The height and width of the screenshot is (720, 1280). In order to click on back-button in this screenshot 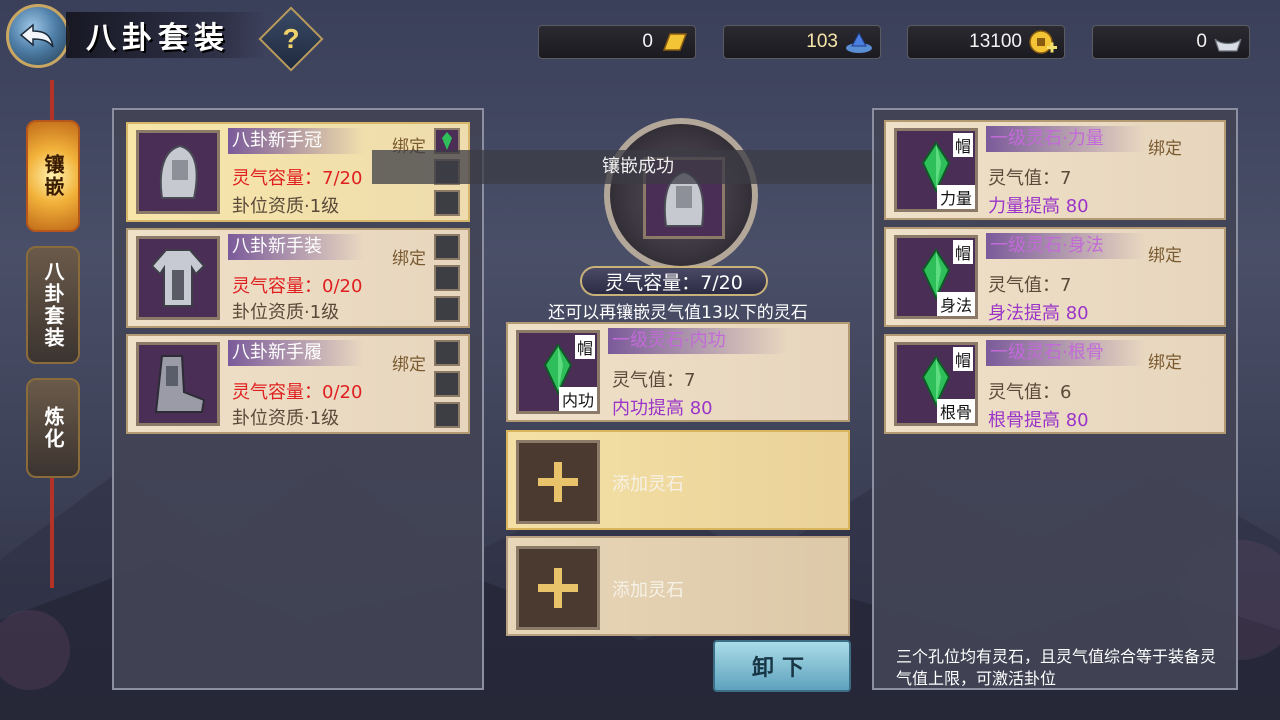, I will do `click(38, 36)`.